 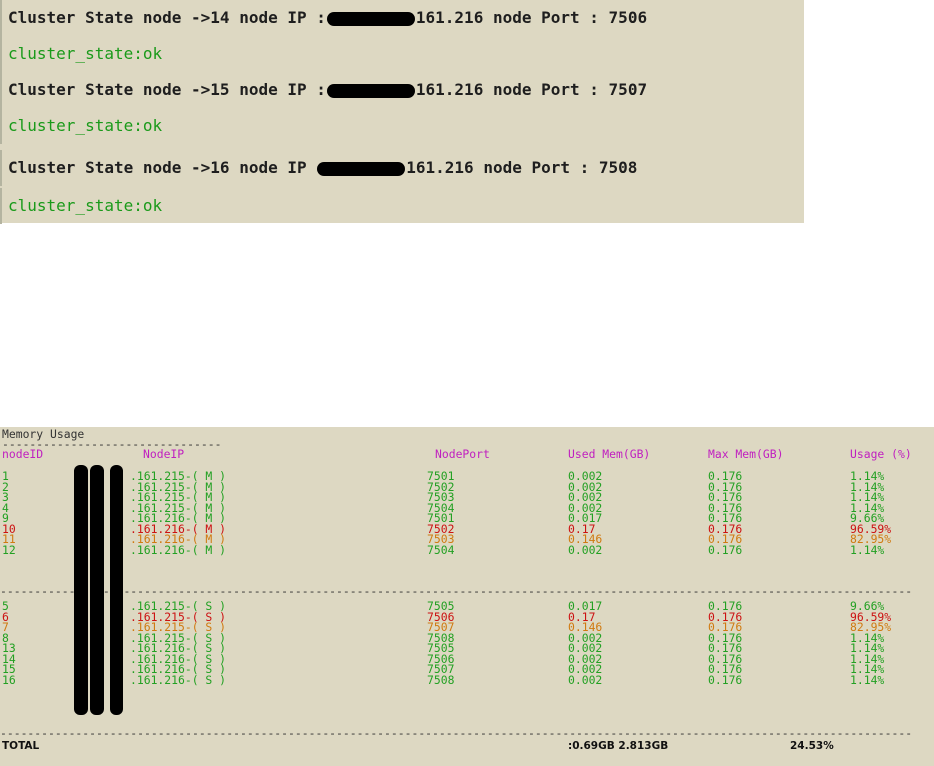 I want to click on memory-usage-title: Memory Usage, so click(x=43, y=434).